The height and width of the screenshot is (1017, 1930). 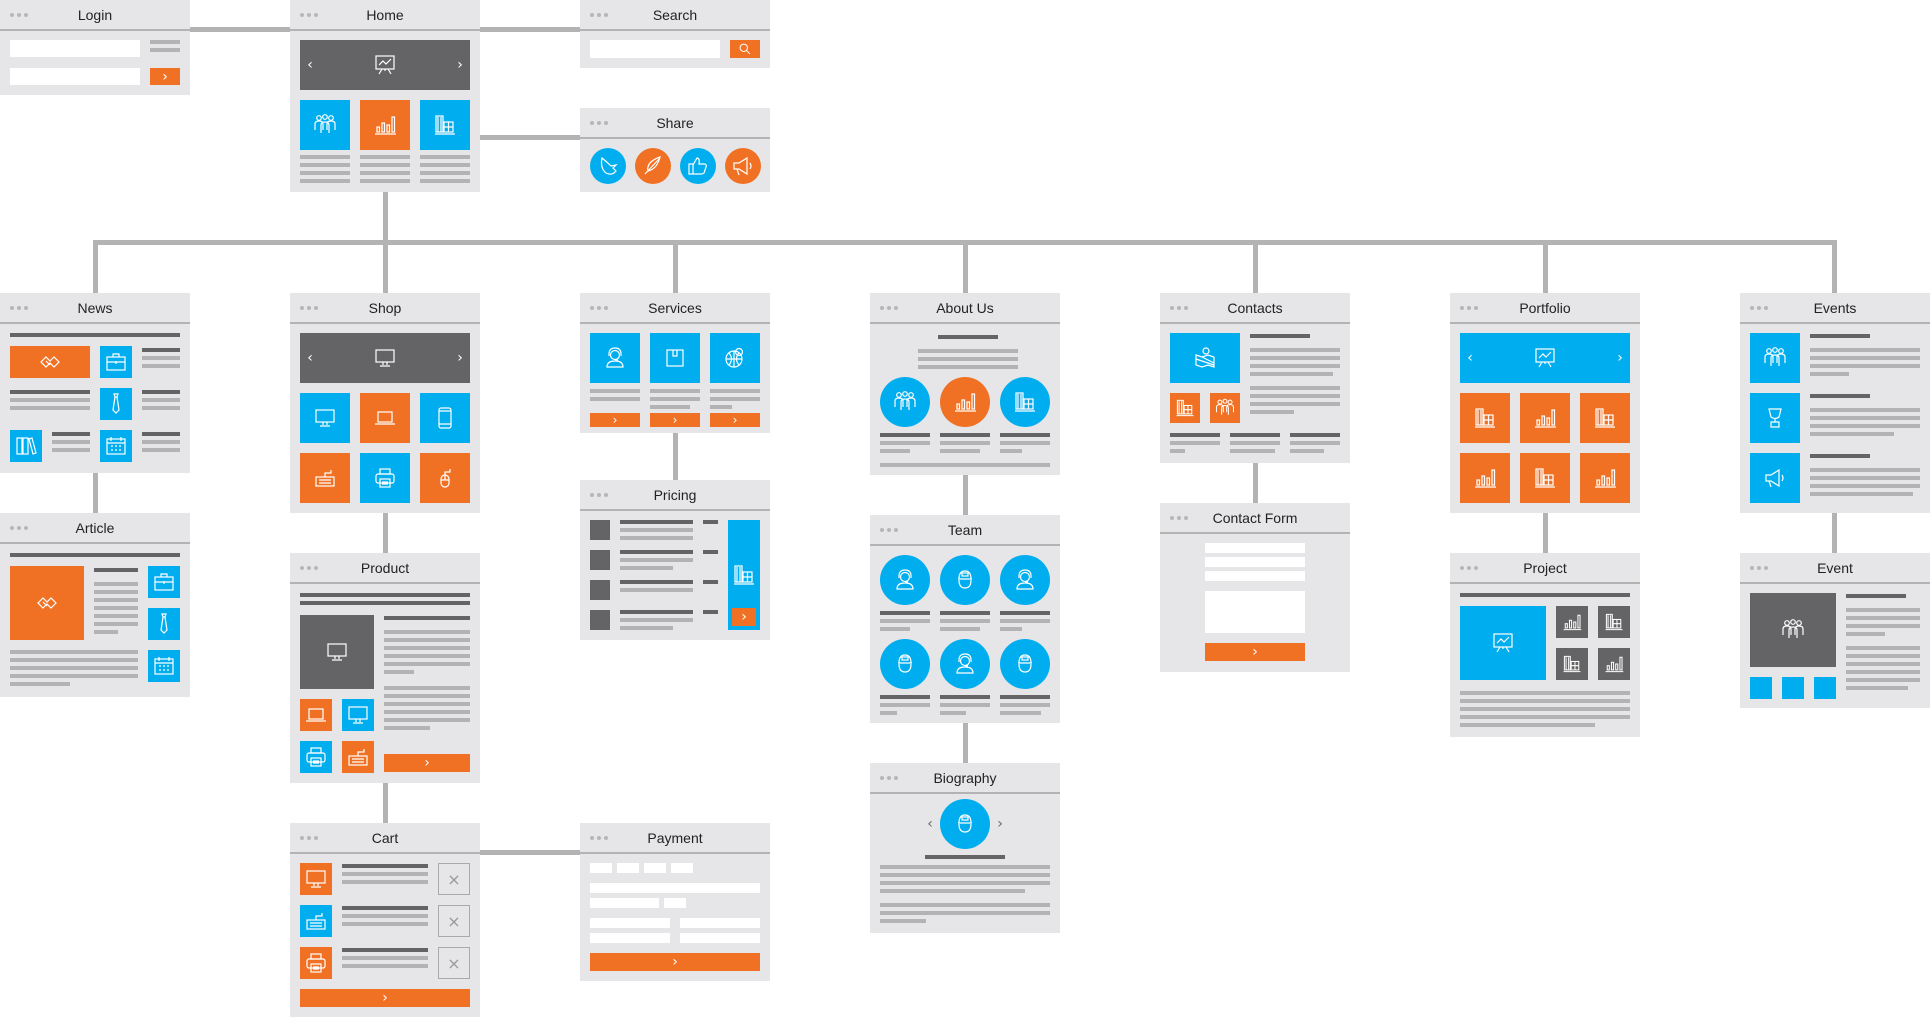 I want to click on subject-field, so click(x=1255, y=576).